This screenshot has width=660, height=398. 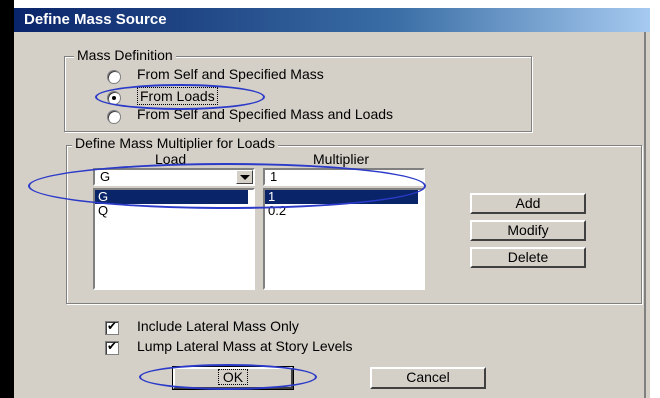 I want to click on mass-definition-legend: Mass Definition, so click(x=125, y=55).